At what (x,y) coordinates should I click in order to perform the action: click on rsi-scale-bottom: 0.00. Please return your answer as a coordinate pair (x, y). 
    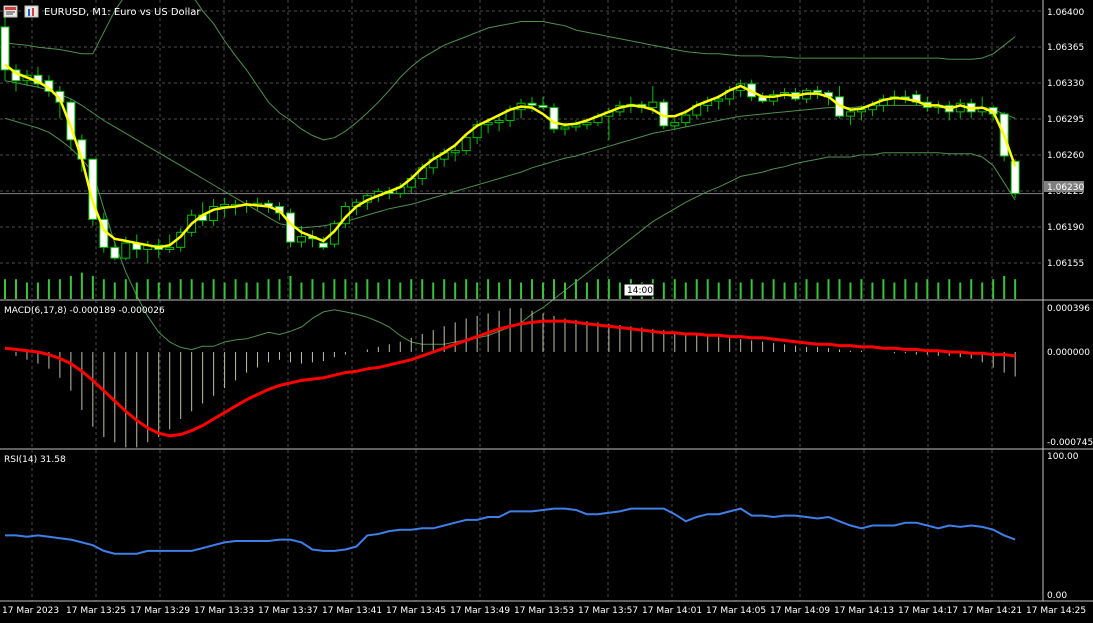
    Looking at the image, I should click on (1057, 596).